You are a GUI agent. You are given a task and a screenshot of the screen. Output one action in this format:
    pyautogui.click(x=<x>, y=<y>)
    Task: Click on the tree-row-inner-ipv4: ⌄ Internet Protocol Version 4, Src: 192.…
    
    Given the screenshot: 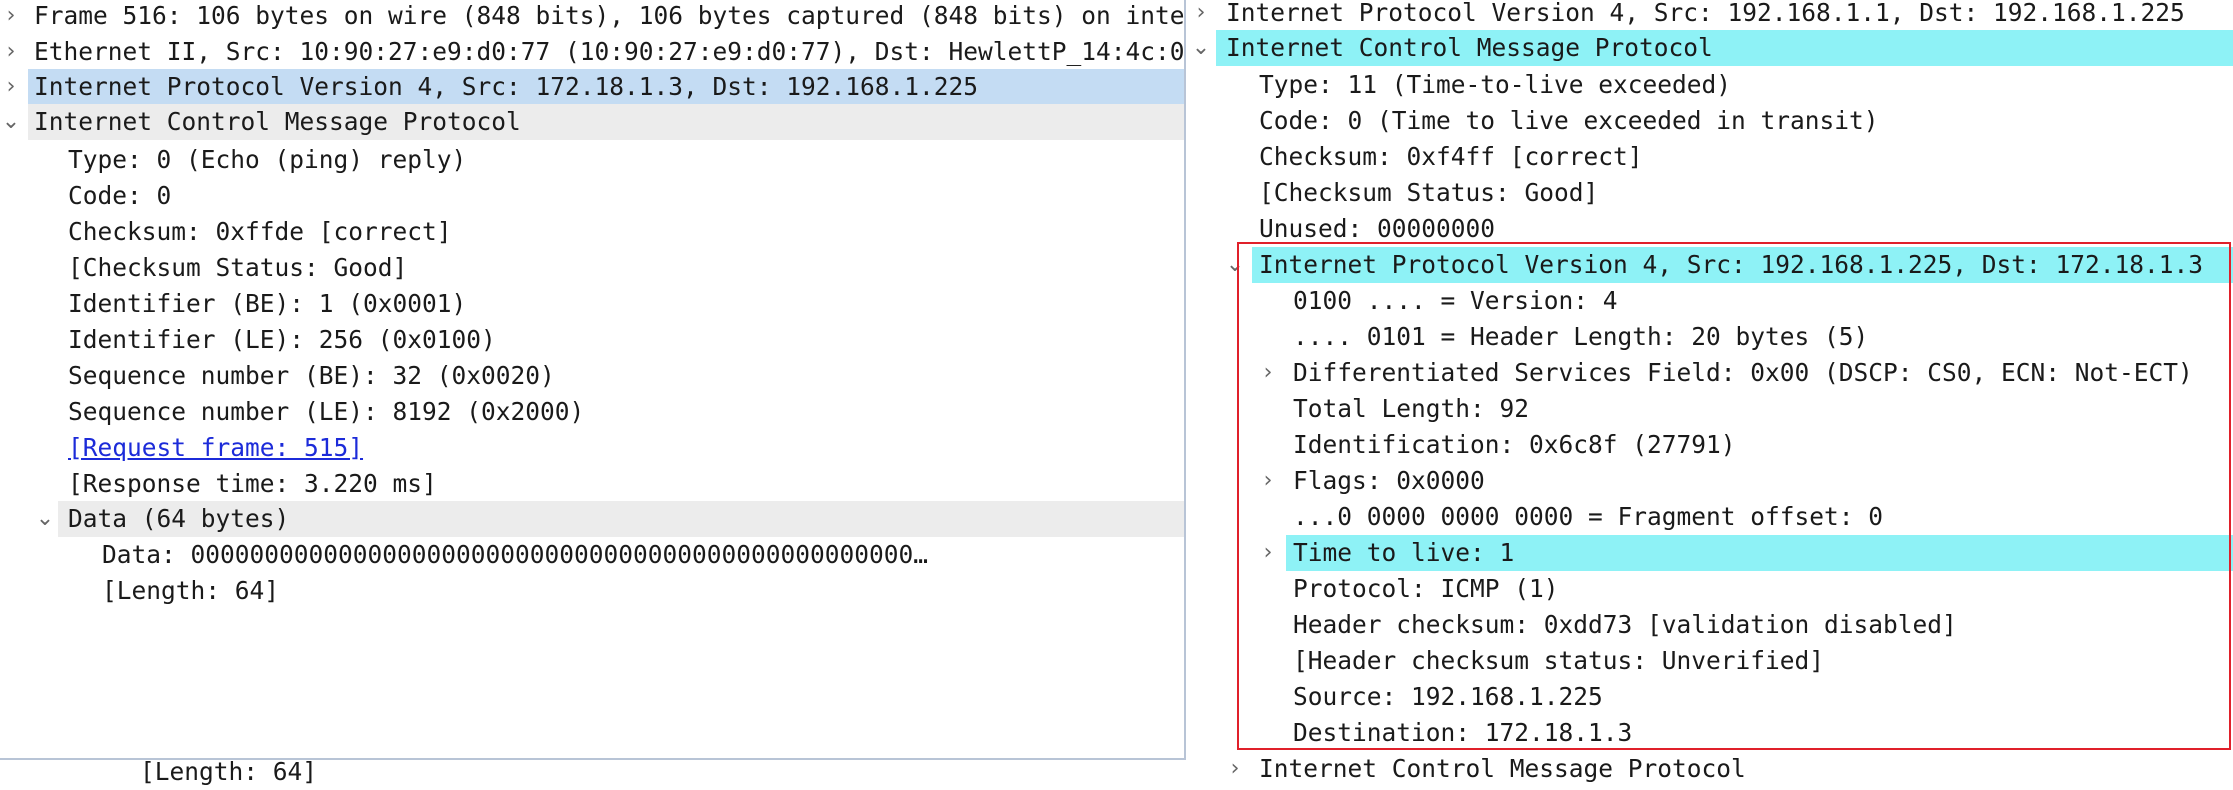 What is the action you would take?
    pyautogui.click(x=1729, y=265)
    